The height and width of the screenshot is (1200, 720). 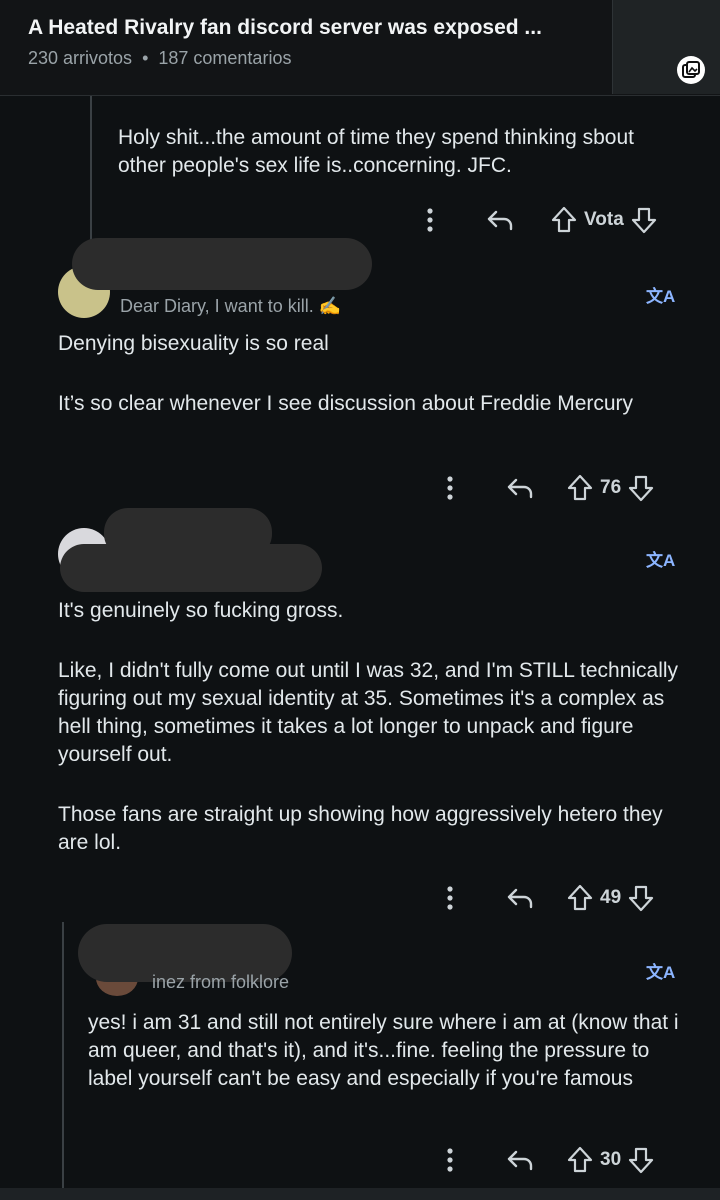 I want to click on vote-count: 49, so click(x=611, y=897).